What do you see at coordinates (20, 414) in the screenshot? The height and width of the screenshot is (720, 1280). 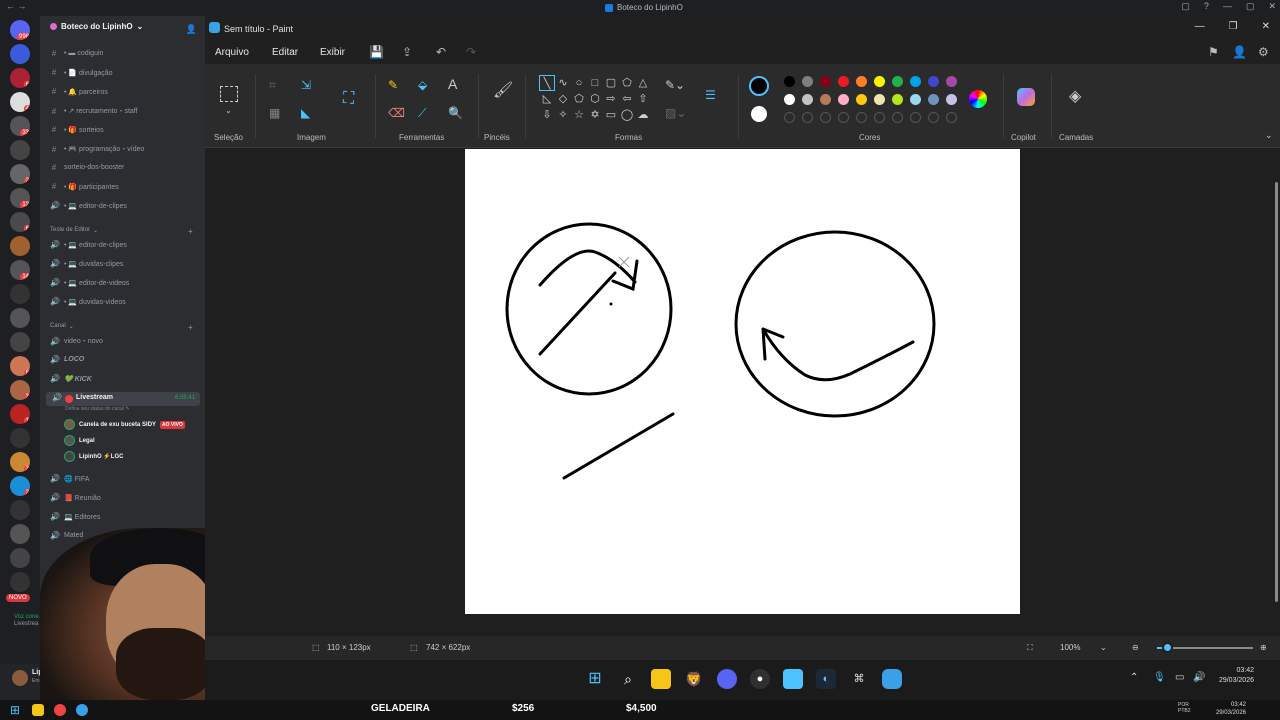 I see `server-icon: 1` at bounding box center [20, 414].